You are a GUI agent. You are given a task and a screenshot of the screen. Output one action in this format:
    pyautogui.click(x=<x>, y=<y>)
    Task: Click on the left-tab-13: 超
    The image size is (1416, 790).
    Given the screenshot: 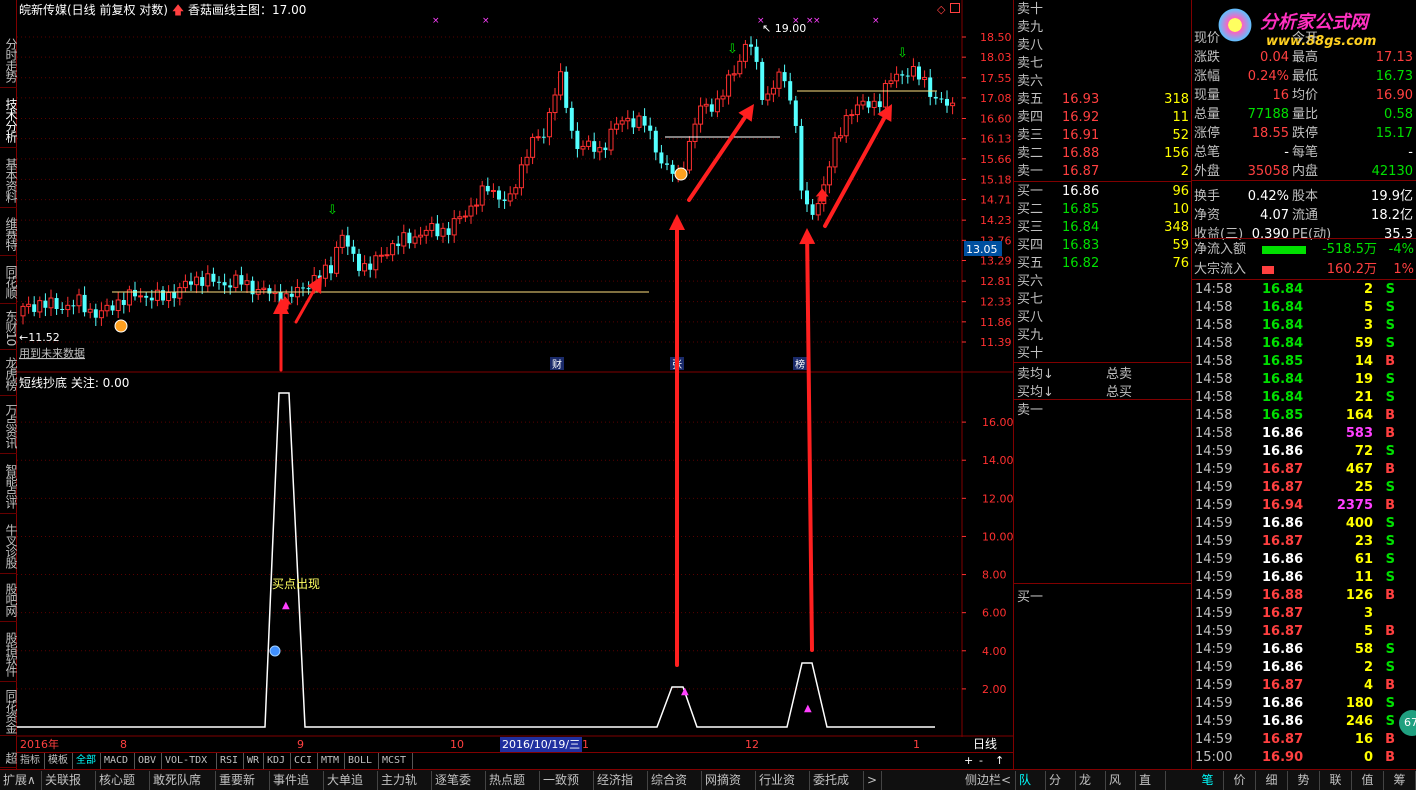 What is the action you would take?
    pyautogui.click(x=8, y=758)
    